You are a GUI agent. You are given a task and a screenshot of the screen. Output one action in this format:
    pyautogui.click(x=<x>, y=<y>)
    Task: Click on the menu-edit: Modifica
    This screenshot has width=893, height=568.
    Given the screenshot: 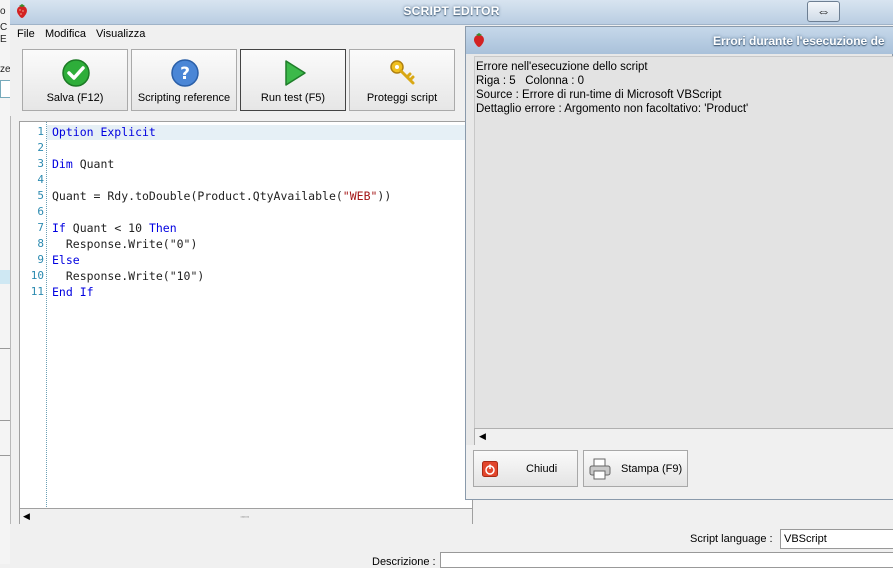 What is the action you would take?
    pyautogui.click(x=65, y=34)
    